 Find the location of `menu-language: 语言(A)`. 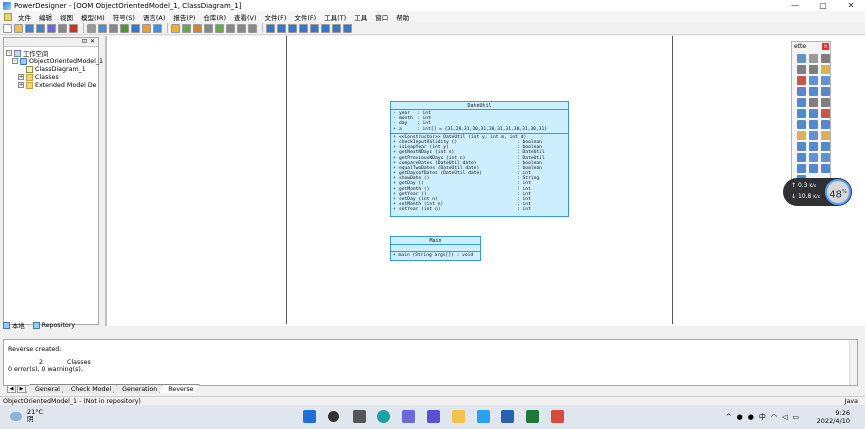

menu-language: 语言(A) is located at coordinates (154, 17).